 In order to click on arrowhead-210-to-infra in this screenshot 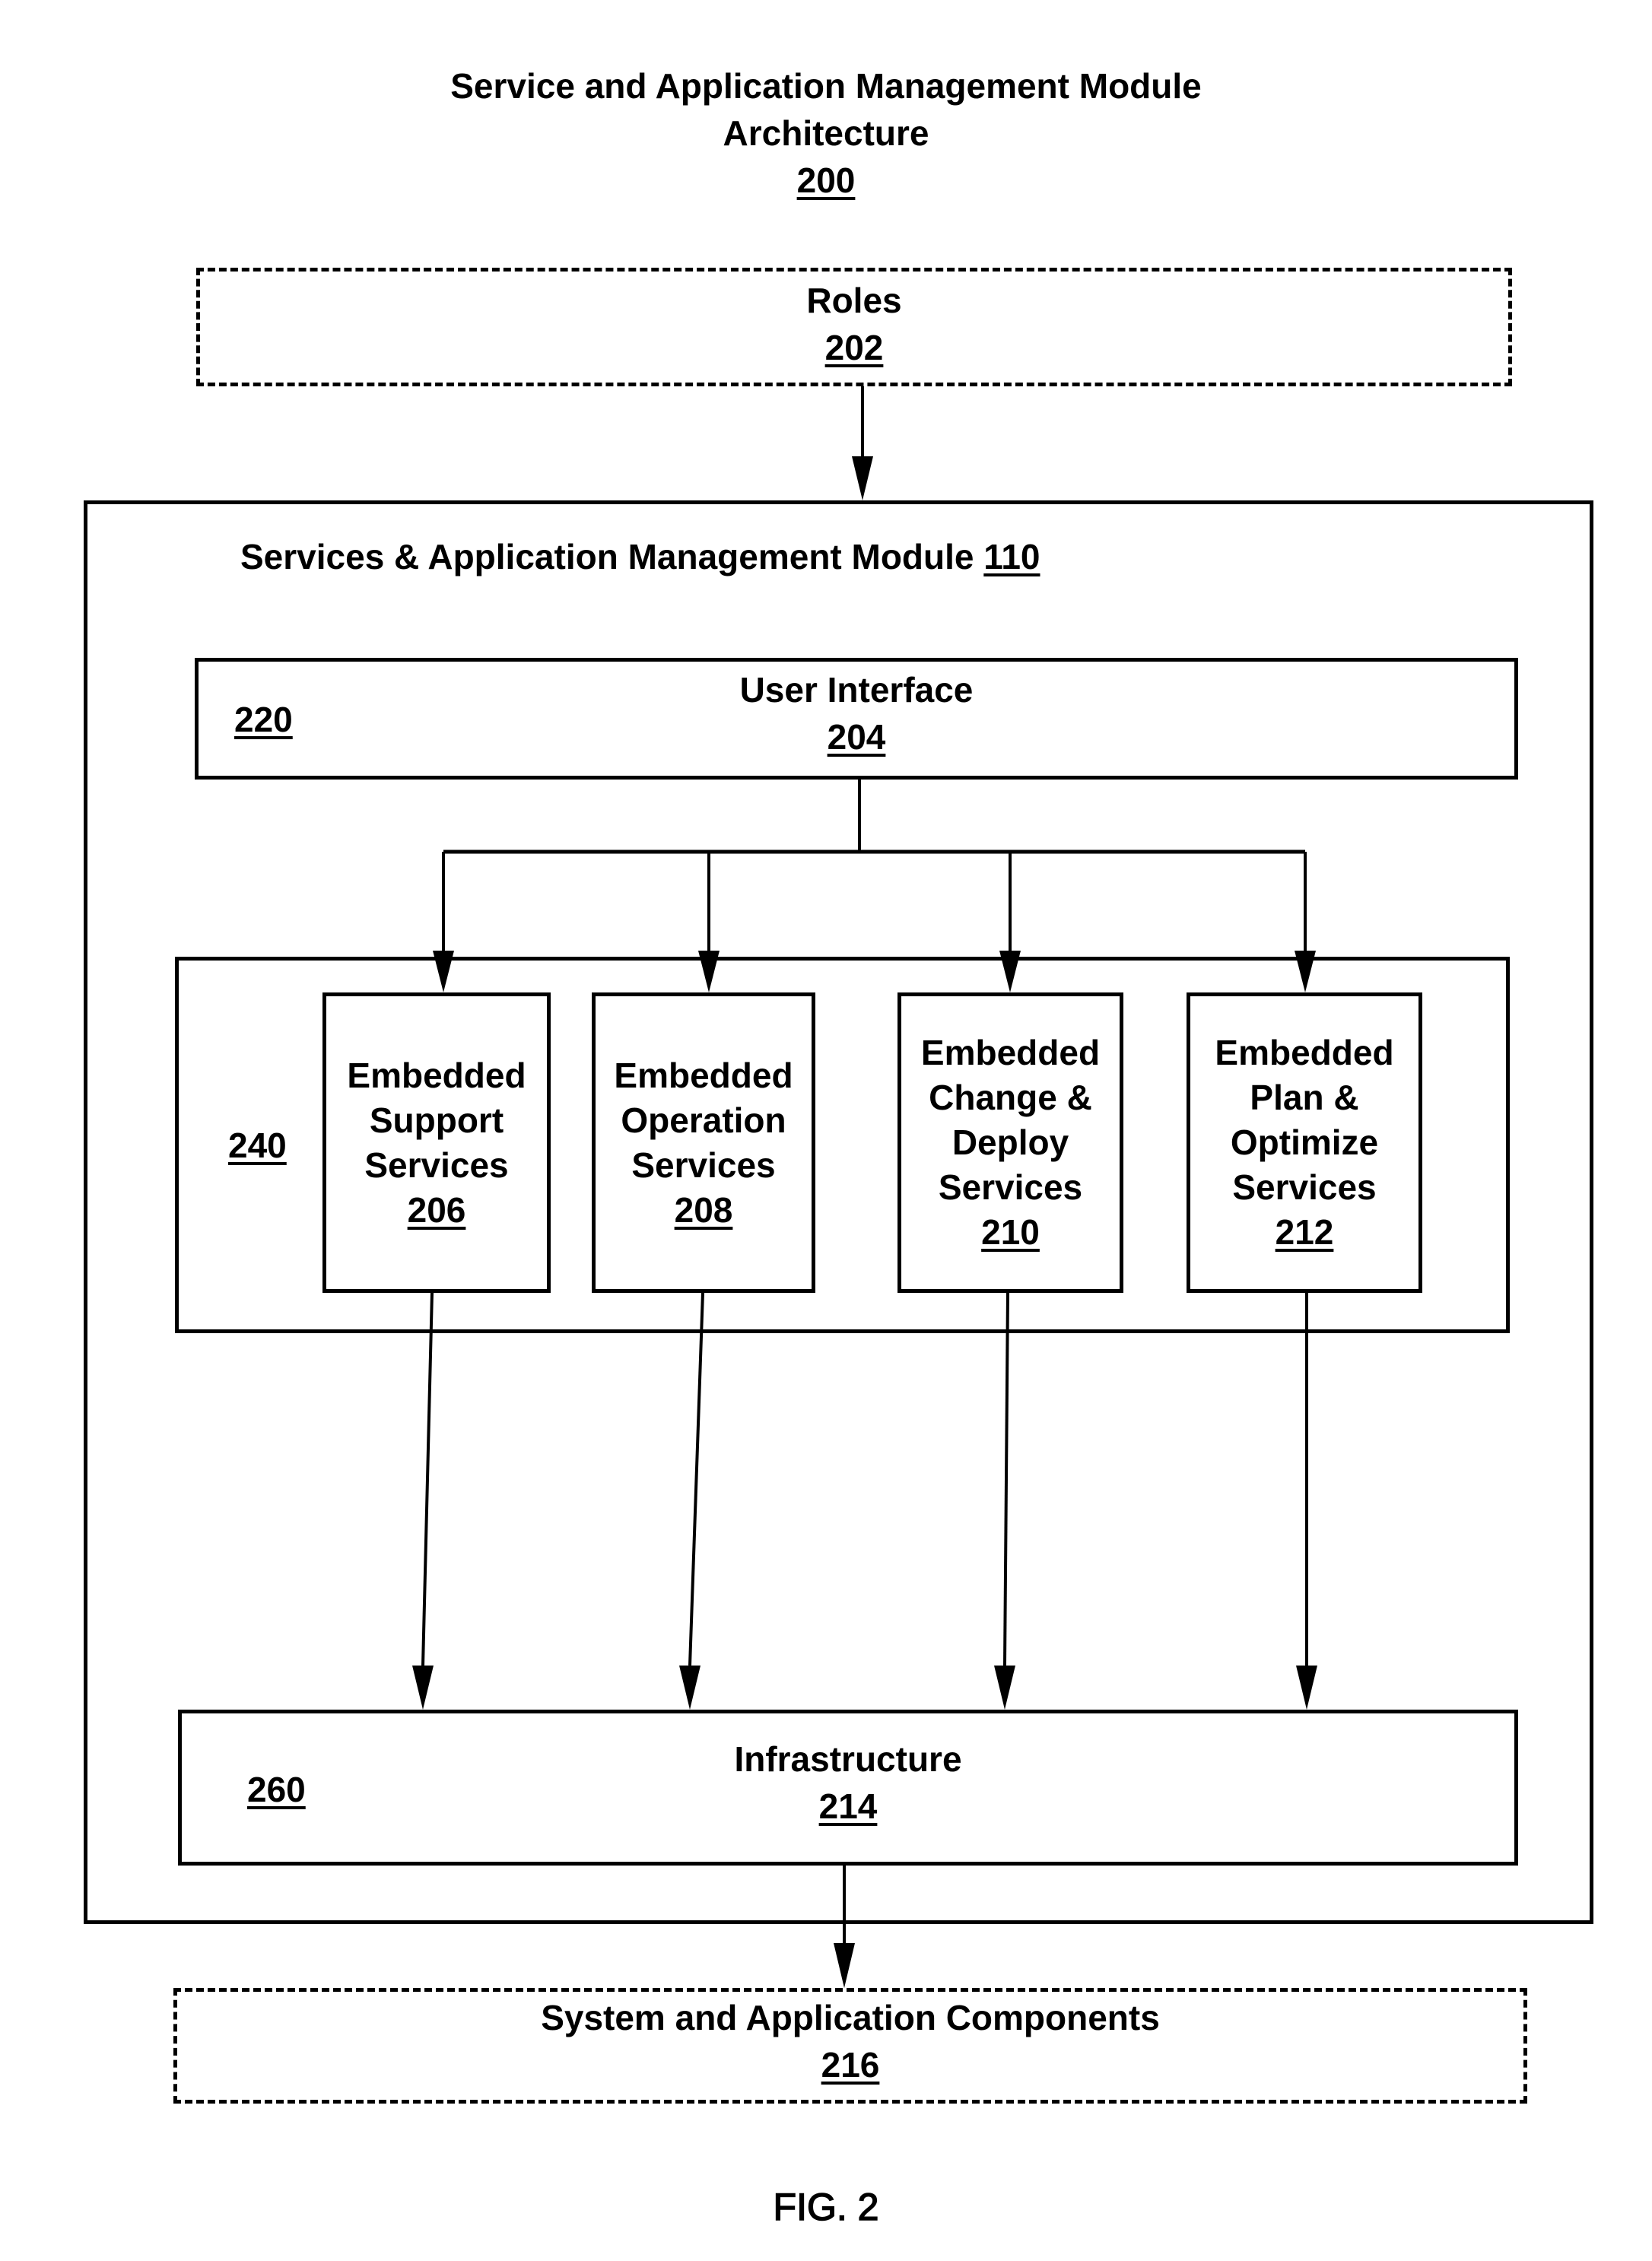, I will do `click(1004, 1688)`.